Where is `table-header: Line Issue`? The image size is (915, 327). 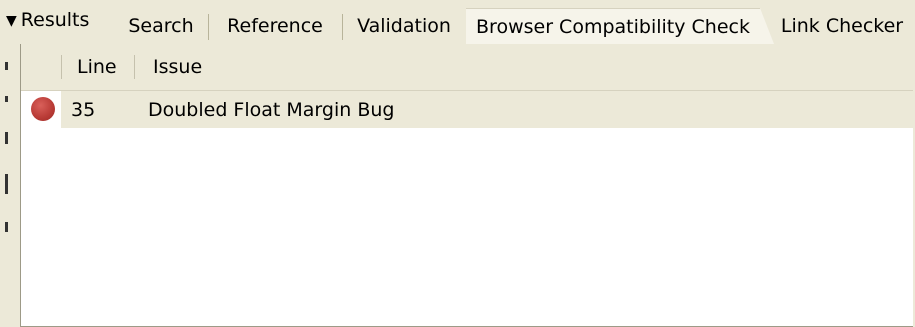 table-header: Line Issue is located at coordinates (467, 67).